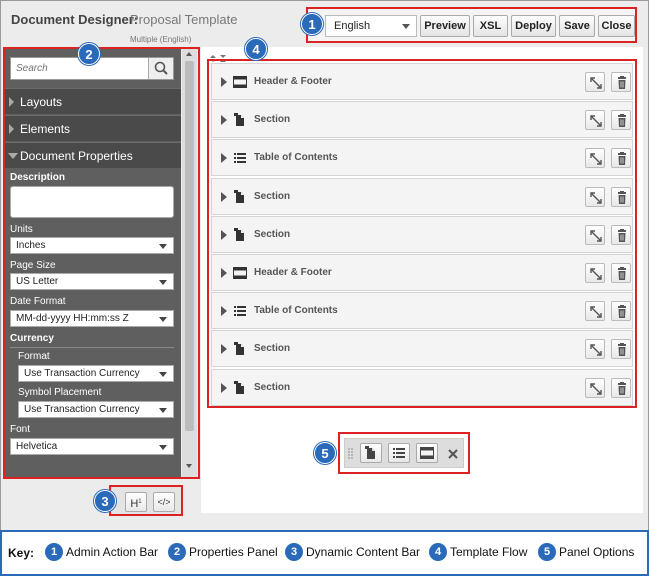 The image size is (649, 576). I want to click on header-footer-icon, so click(427, 453).